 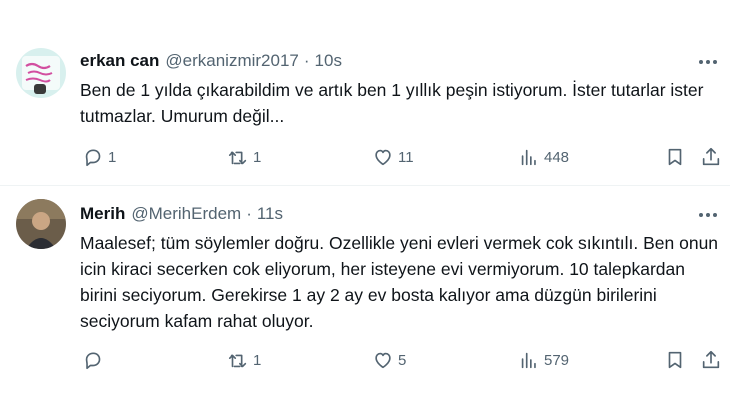 I want to click on action-bar: 1 5 579, so click(x=402, y=360).